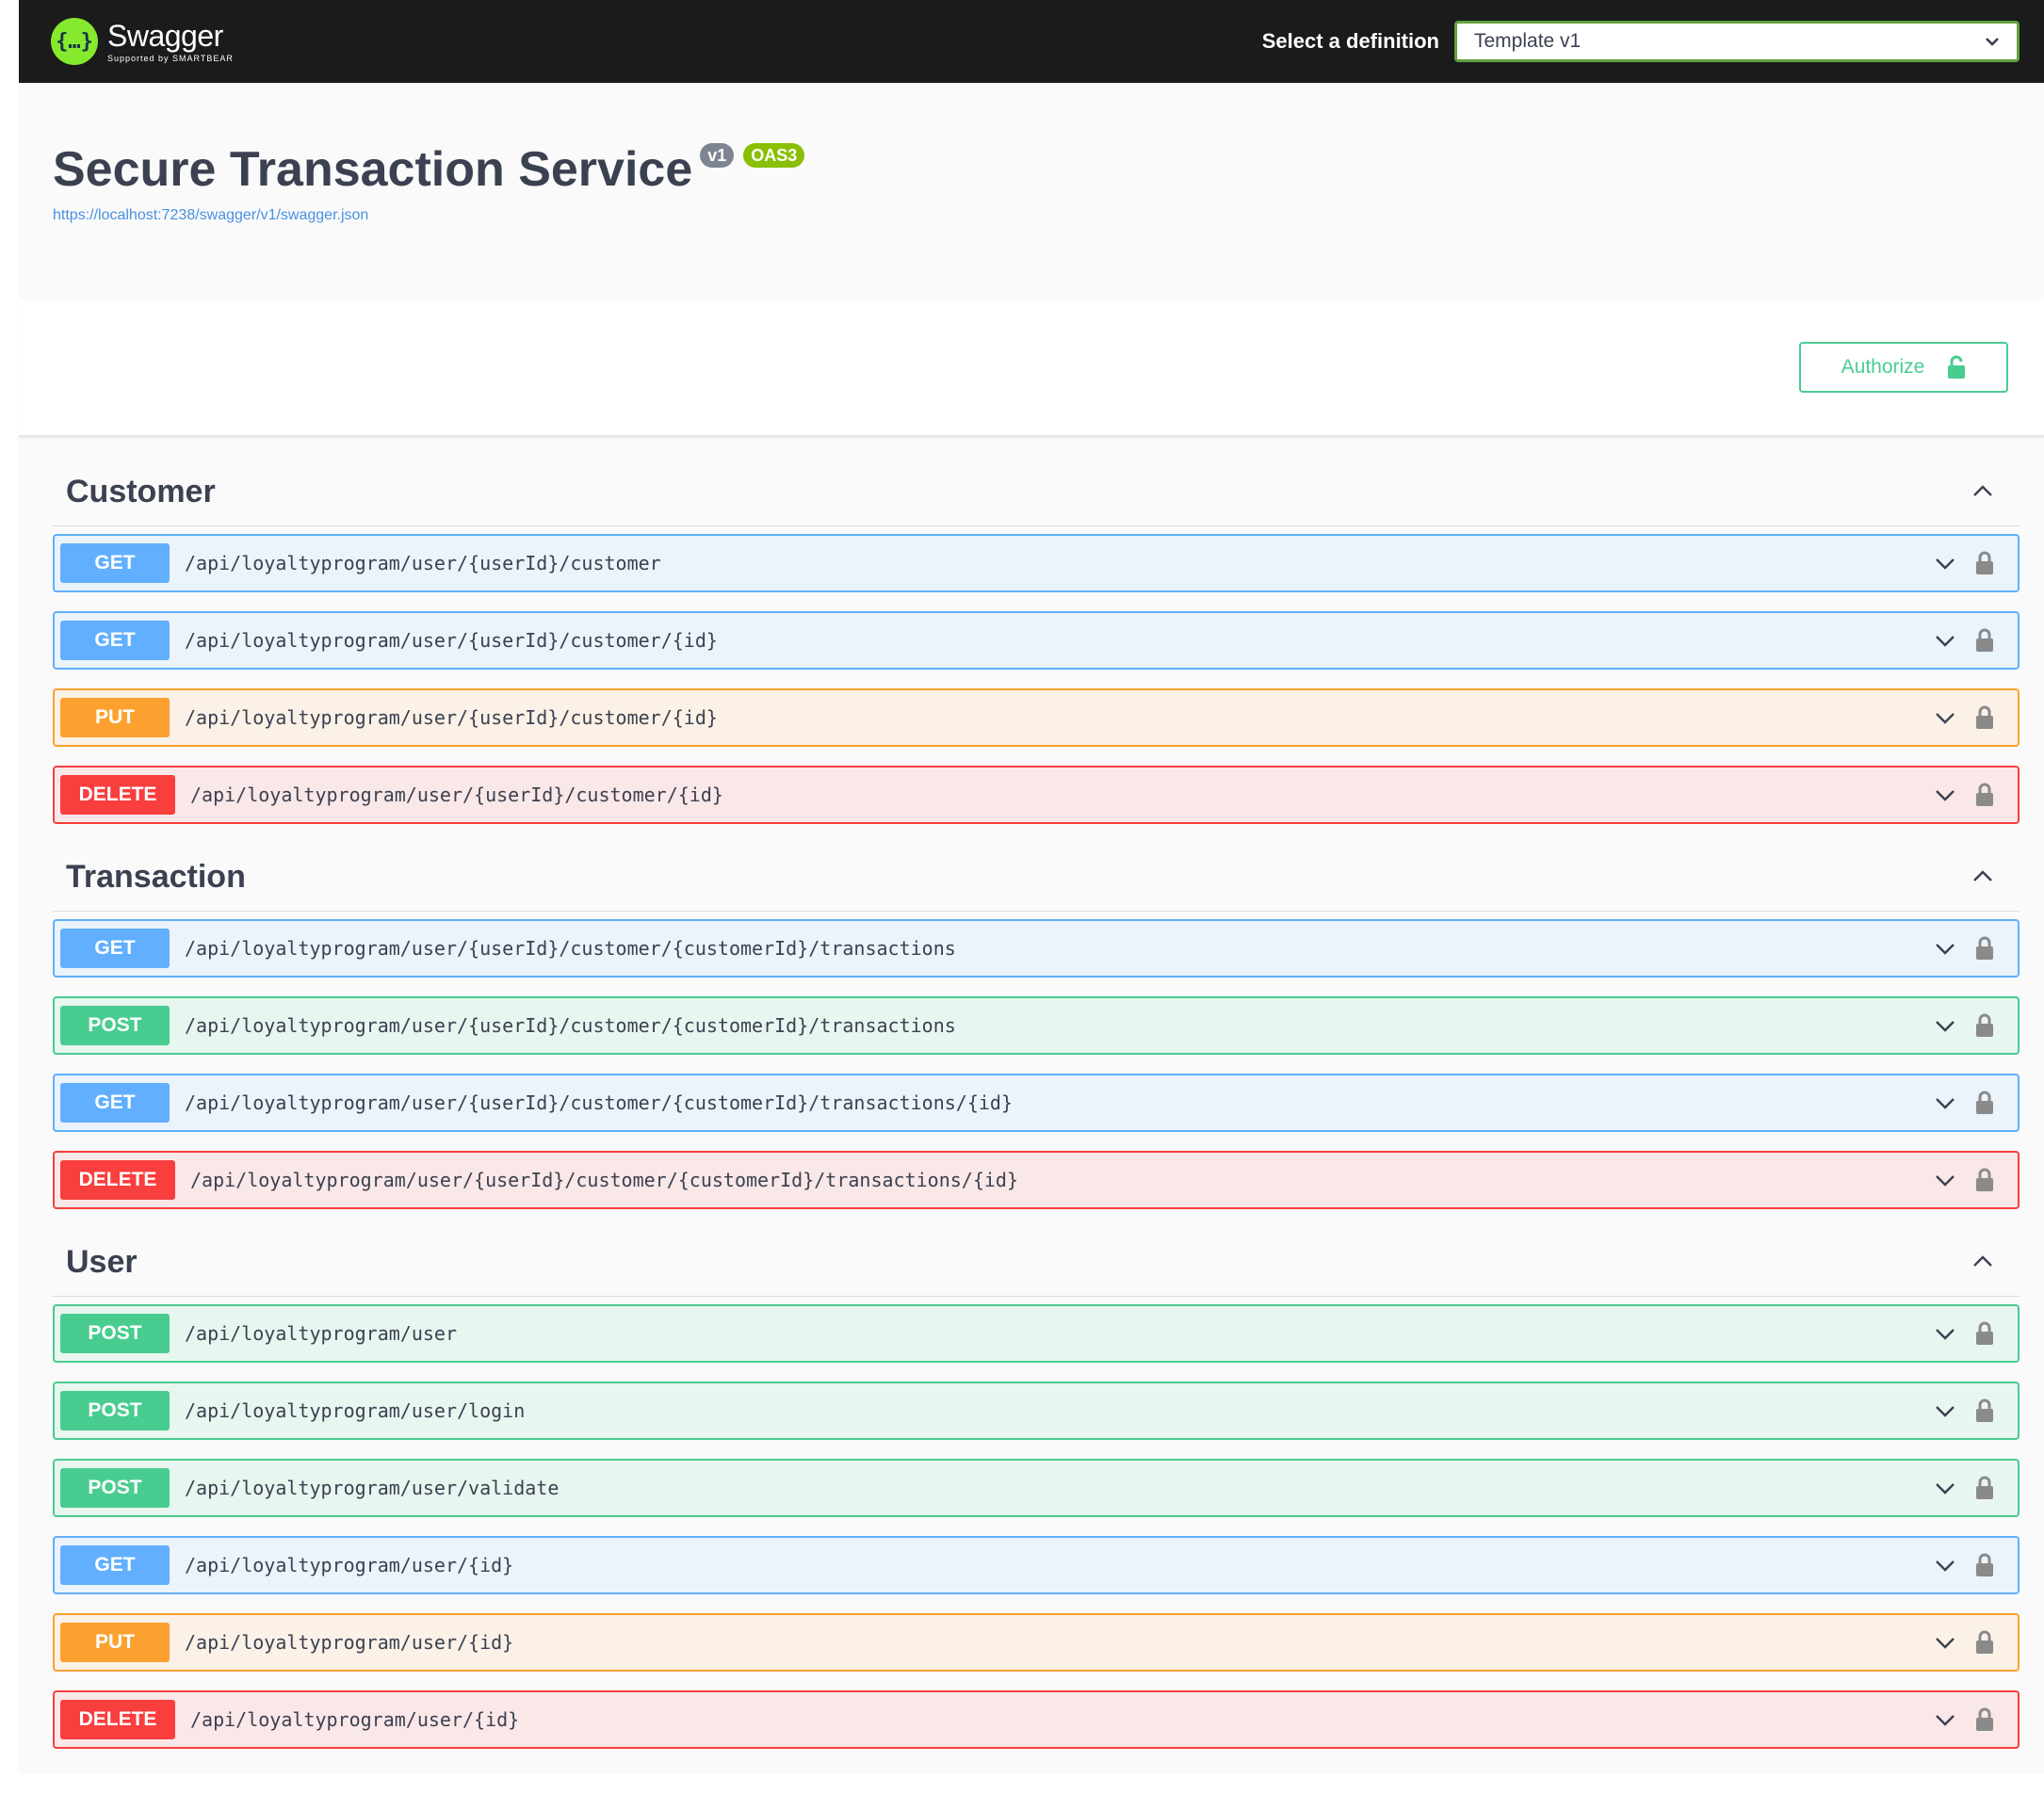 The height and width of the screenshot is (1794, 2044). What do you see at coordinates (1036, 1642) in the screenshot?
I see `operation-row: PUT/api/loyaltyprogram/user/{id}` at bounding box center [1036, 1642].